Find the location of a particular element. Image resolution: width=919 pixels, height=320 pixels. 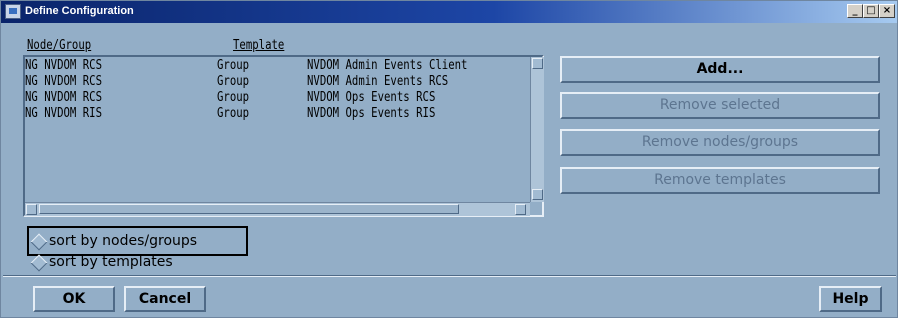

radio-diamond-icon is located at coordinates (39, 263).